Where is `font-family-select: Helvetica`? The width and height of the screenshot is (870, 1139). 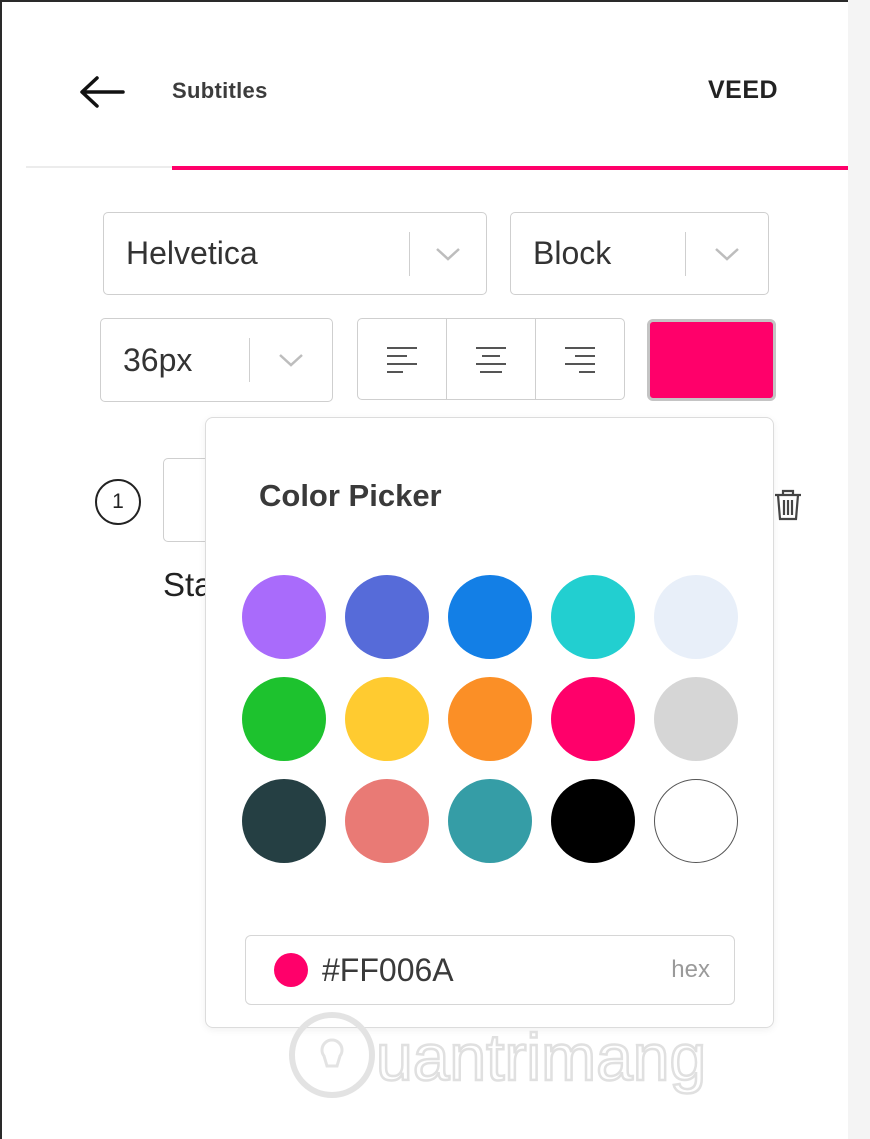
font-family-select: Helvetica is located at coordinates (295, 253).